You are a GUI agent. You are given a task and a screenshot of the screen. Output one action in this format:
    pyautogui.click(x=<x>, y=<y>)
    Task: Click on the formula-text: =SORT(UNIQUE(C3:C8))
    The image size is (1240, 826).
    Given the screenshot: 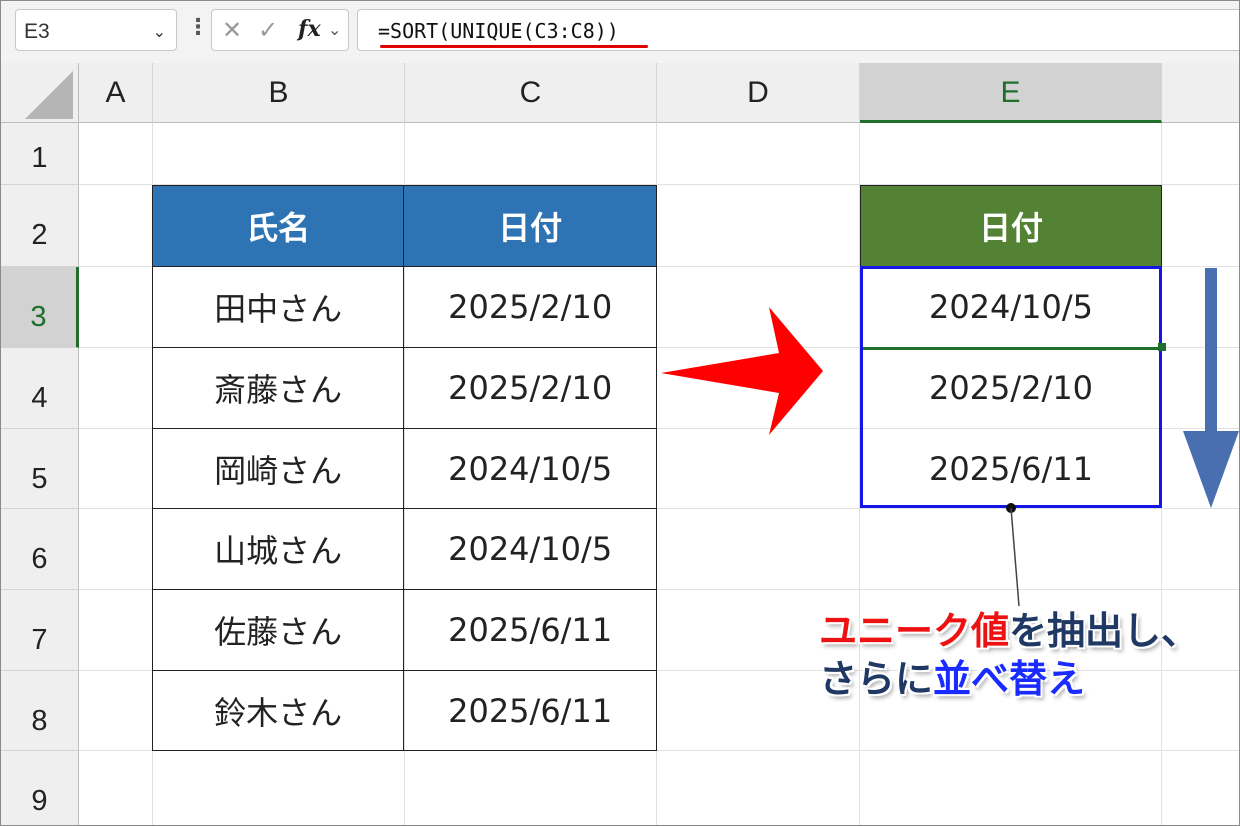 What is the action you would take?
    pyautogui.click(x=498, y=31)
    